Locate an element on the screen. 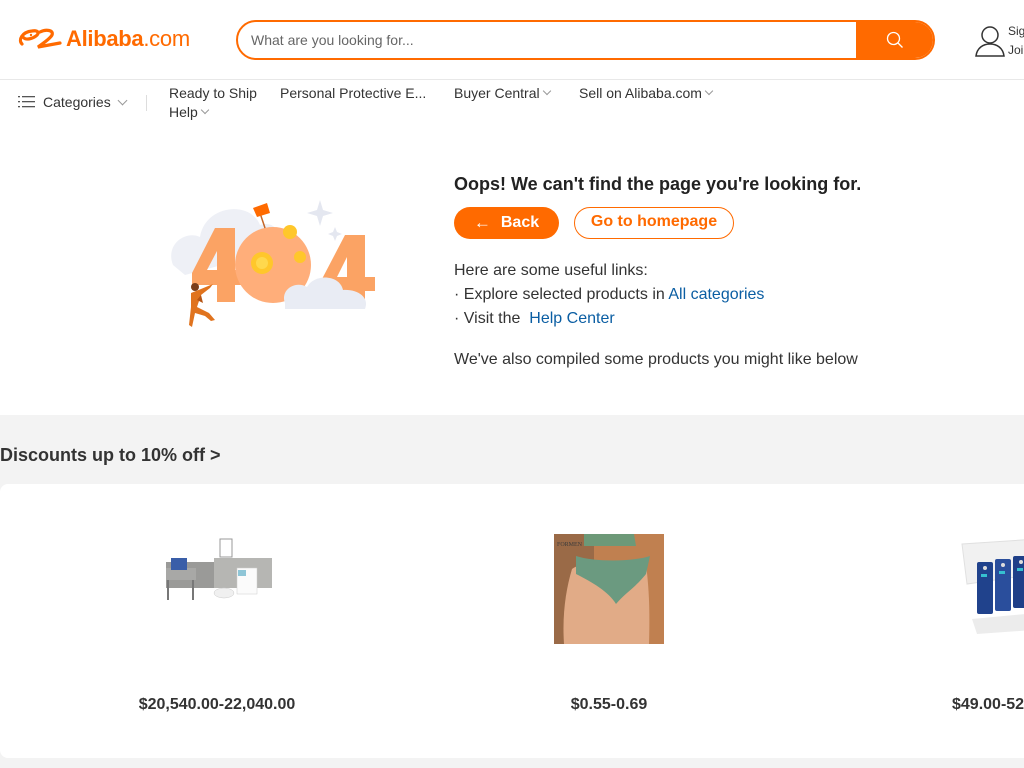  links-intro: Here are some useful links: is located at coordinates (551, 270).